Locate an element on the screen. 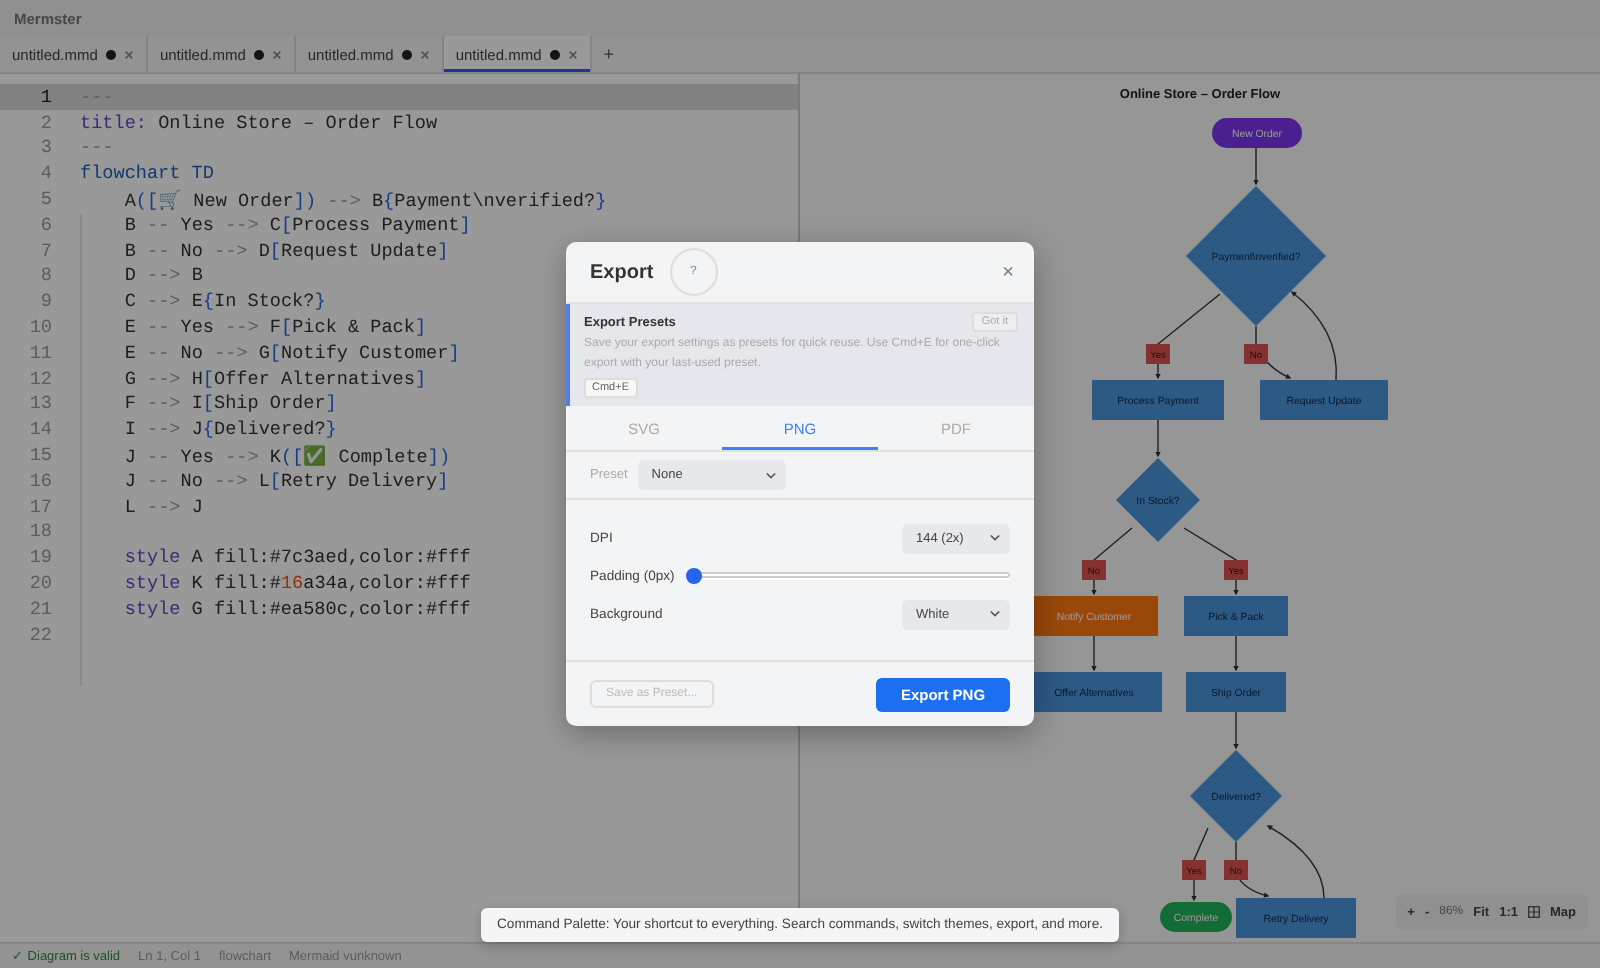 The height and width of the screenshot is (968, 1600). dialog-title: Export is located at coordinates (622, 272).